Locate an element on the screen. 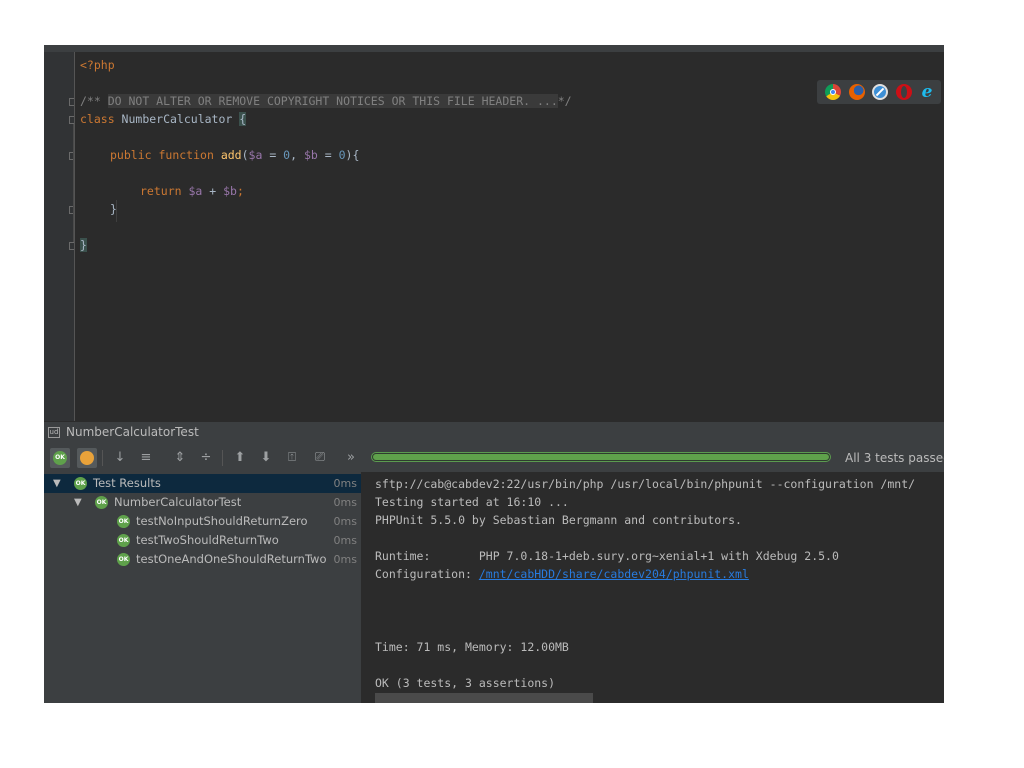 The width and height of the screenshot is (1024, 768). editor-gutter is located at coordinates (60, 258).